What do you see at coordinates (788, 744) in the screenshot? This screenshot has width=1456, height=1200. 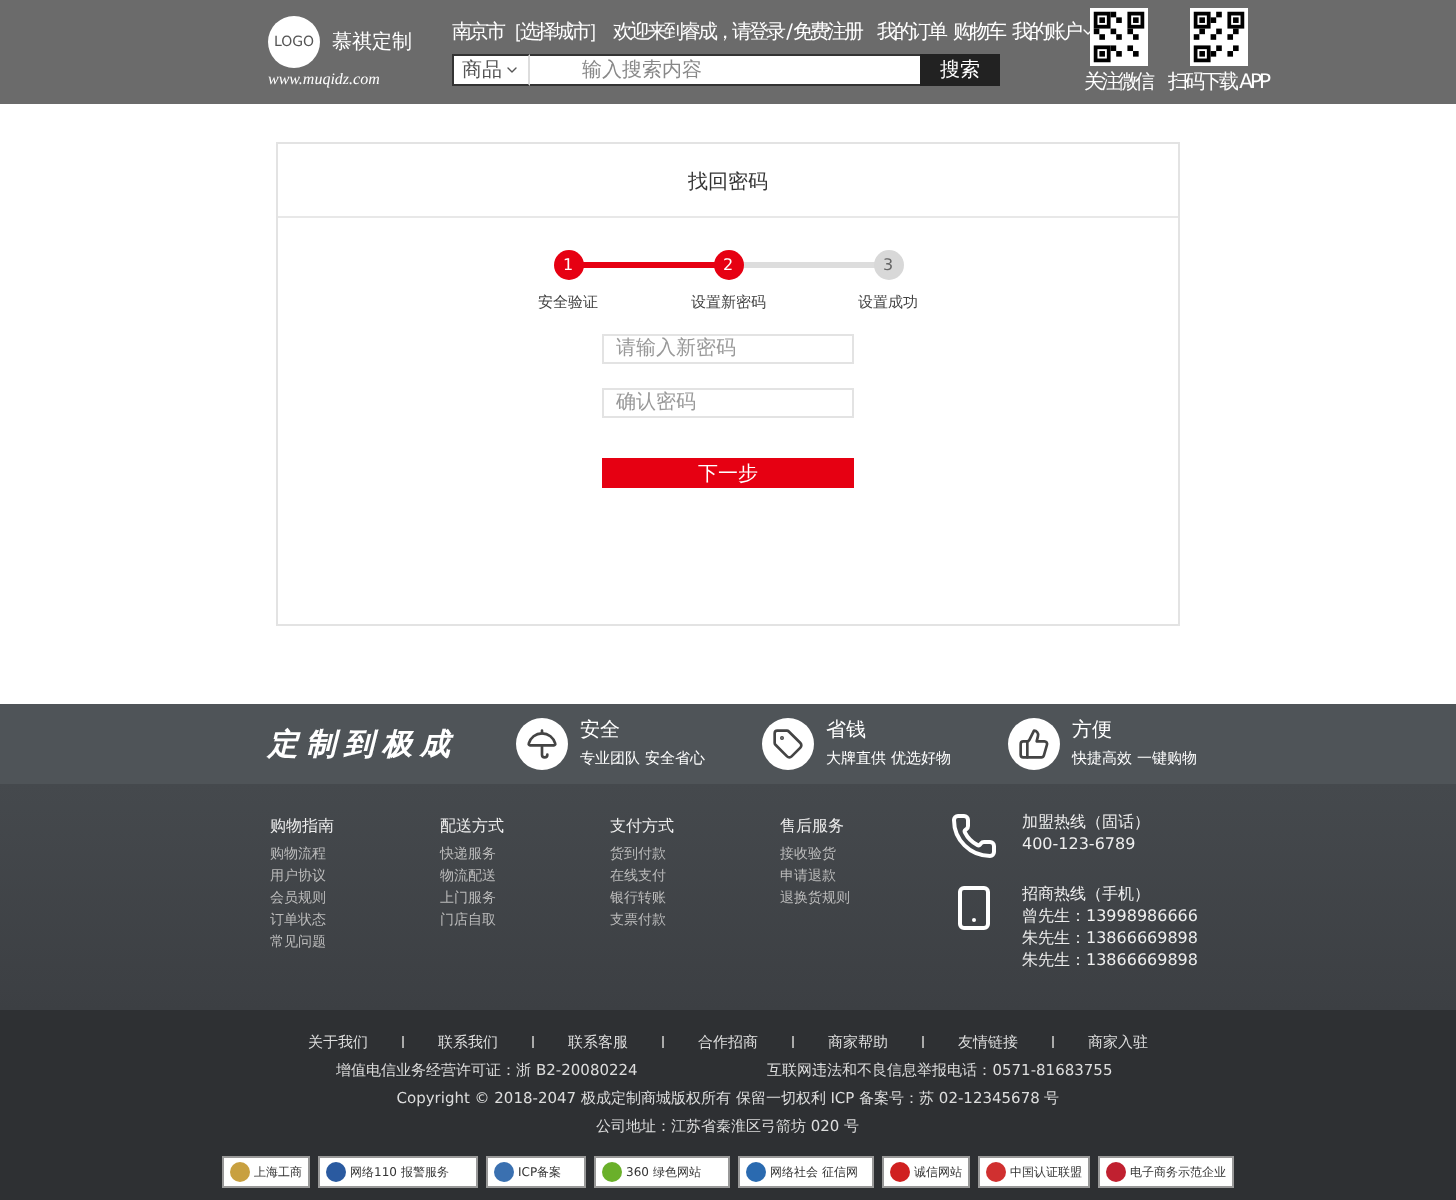 I see `tag-icon` at bounding box center [788, 744].